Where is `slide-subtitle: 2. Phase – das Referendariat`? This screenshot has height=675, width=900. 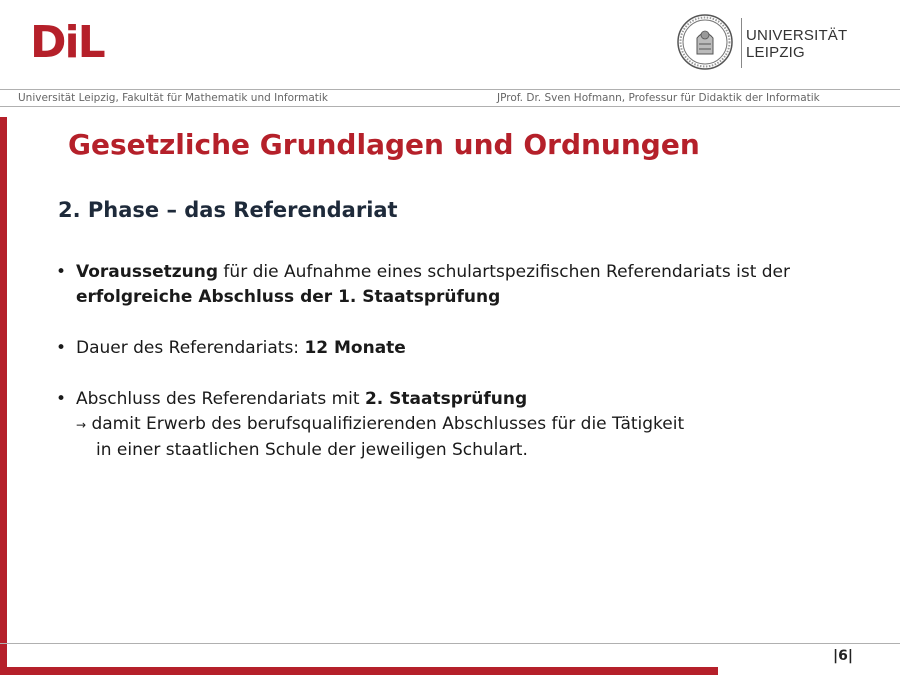 slide-subtitle: 2. Phase – das Referendariat is located at coordinates (228, 210).